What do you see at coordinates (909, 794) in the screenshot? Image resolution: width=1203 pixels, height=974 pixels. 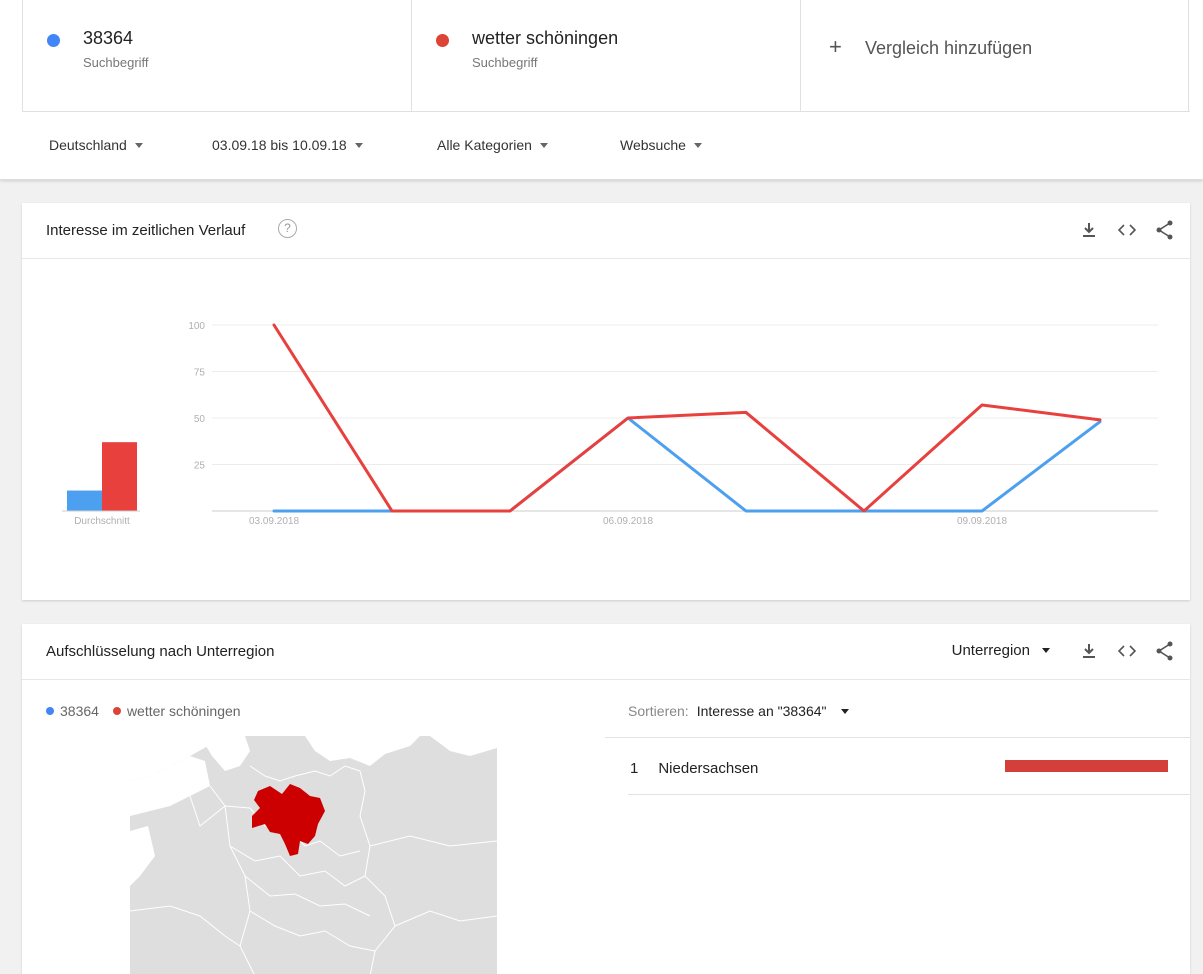 I see `row-divider` at bounding box center [909, 794].